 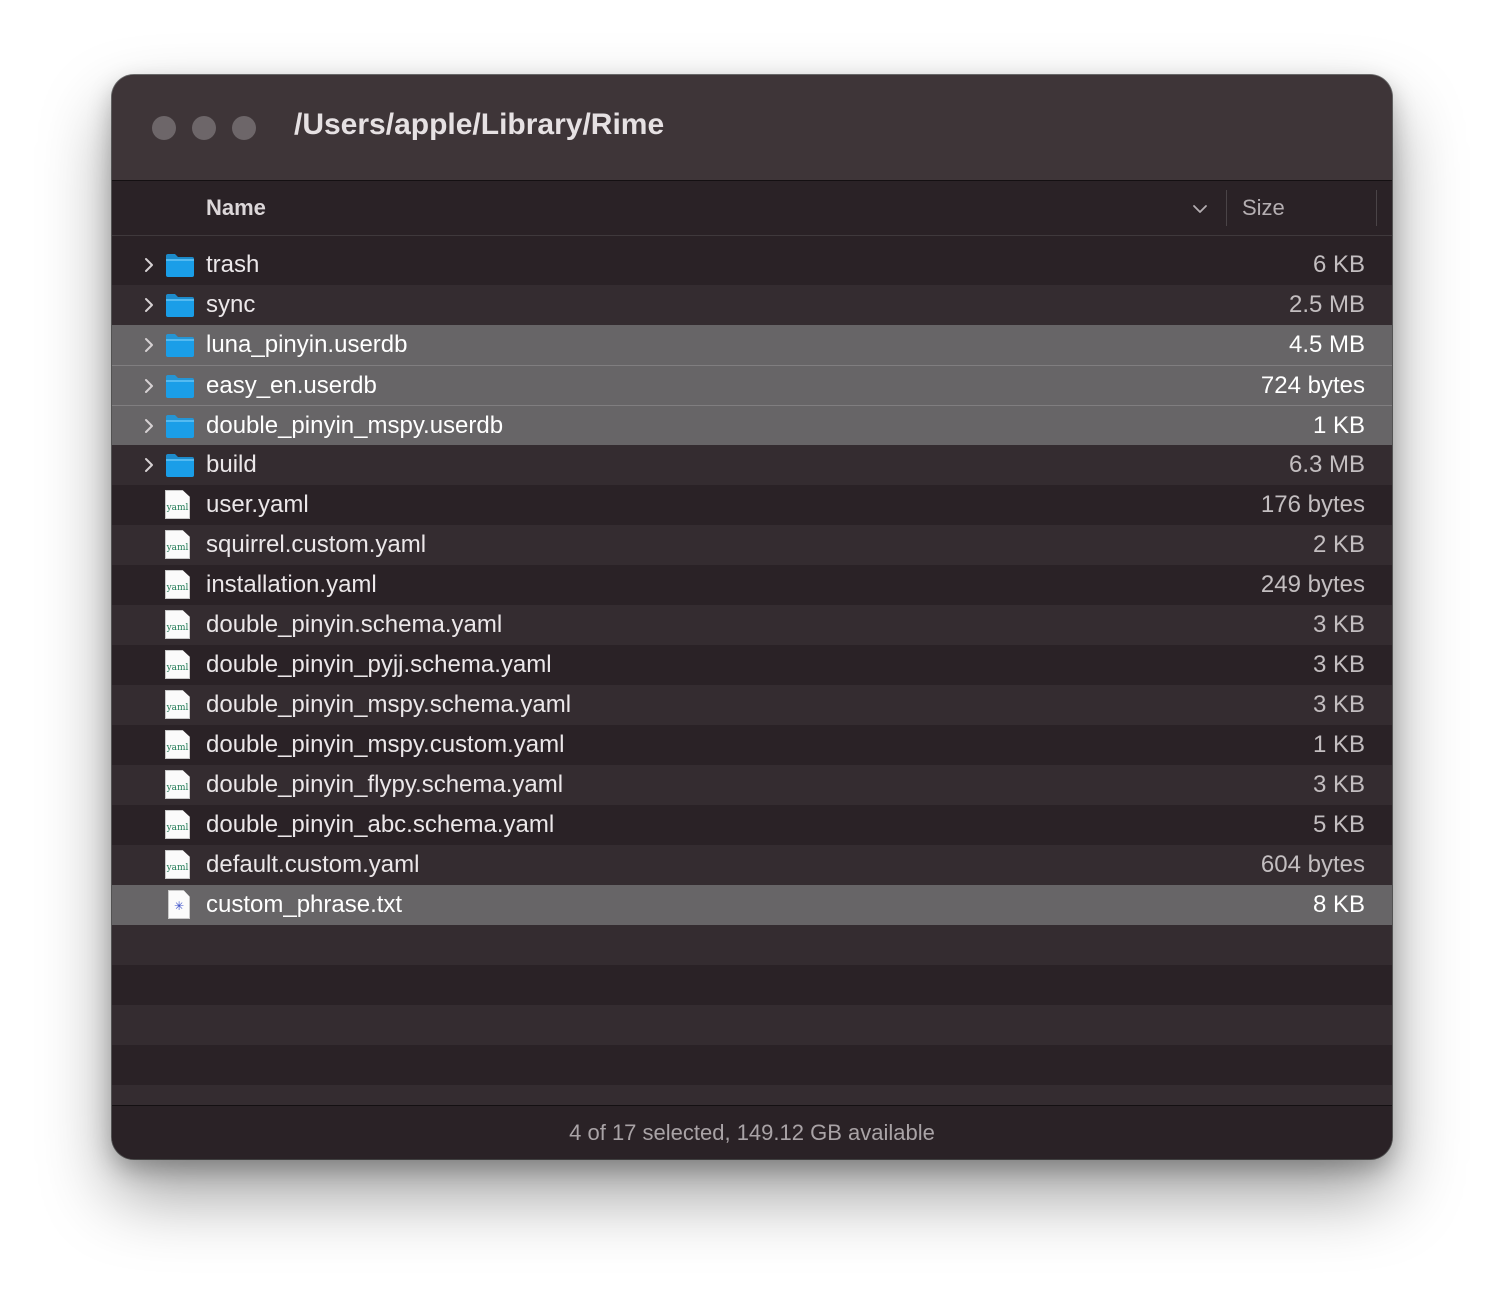 What do you see at coordinates (389, 704) in the screenshot?
I see `file-name: double_pinyin_mspy.schema.yaml` at bounding box center [389, 704].